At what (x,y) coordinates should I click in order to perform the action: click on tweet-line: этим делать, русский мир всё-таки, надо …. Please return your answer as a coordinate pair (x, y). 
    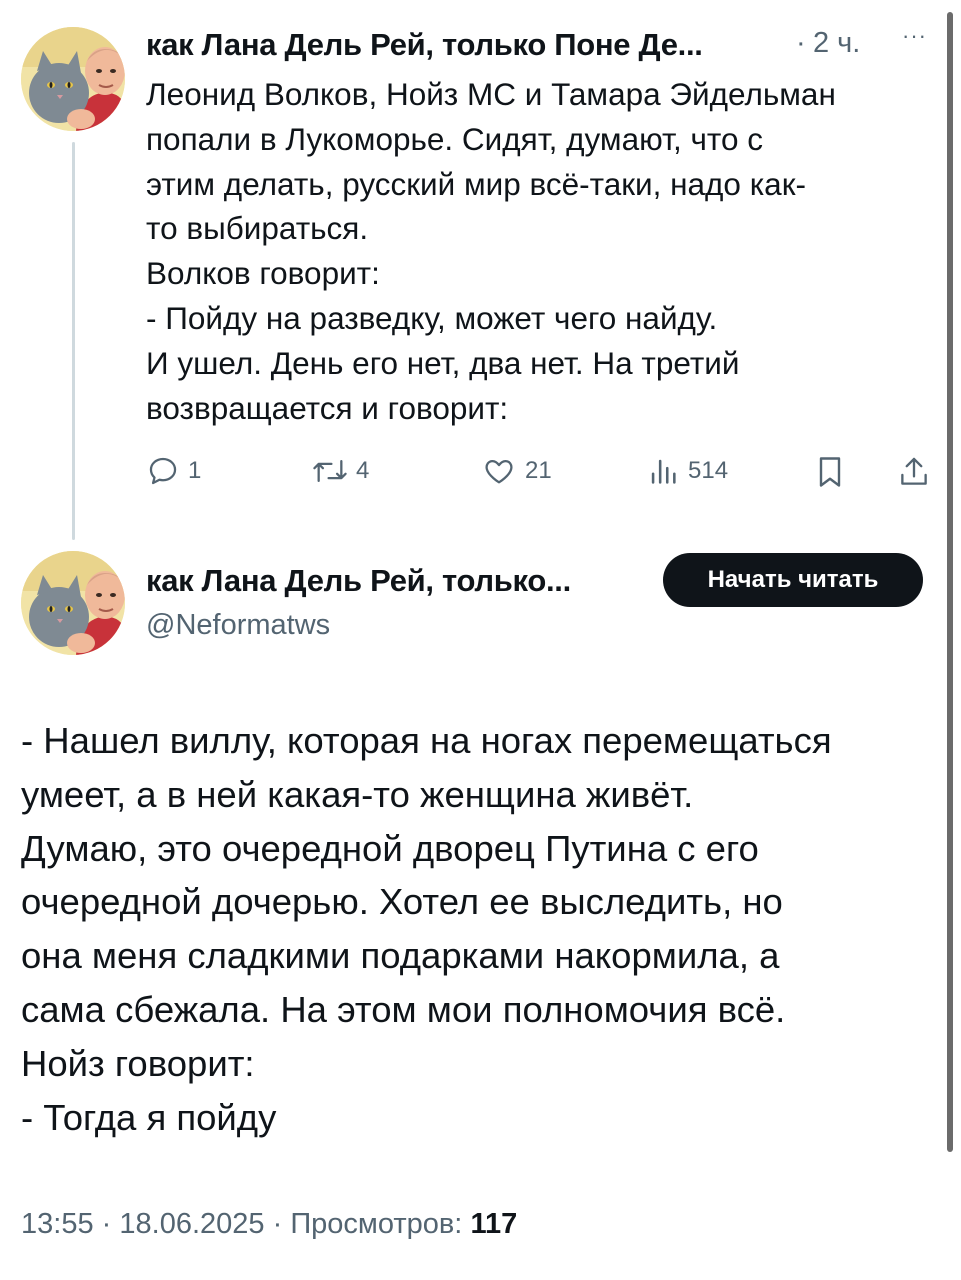
    Looking at the image, I should click on (476, 183).